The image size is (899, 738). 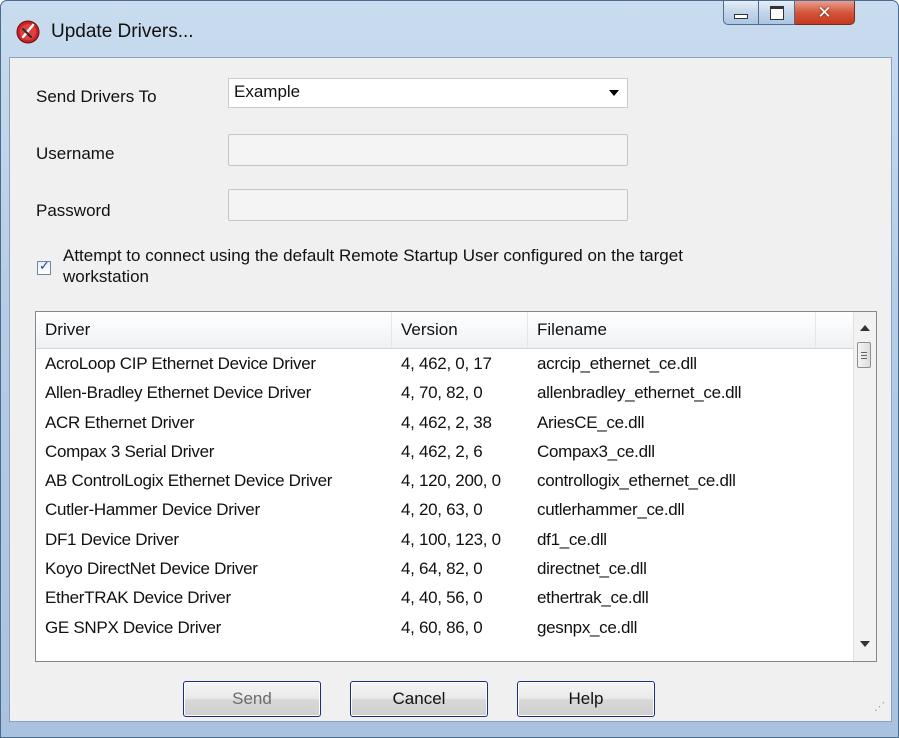 I want to click on resize-grip-icon: ⋰, so click(x=879, y=706).